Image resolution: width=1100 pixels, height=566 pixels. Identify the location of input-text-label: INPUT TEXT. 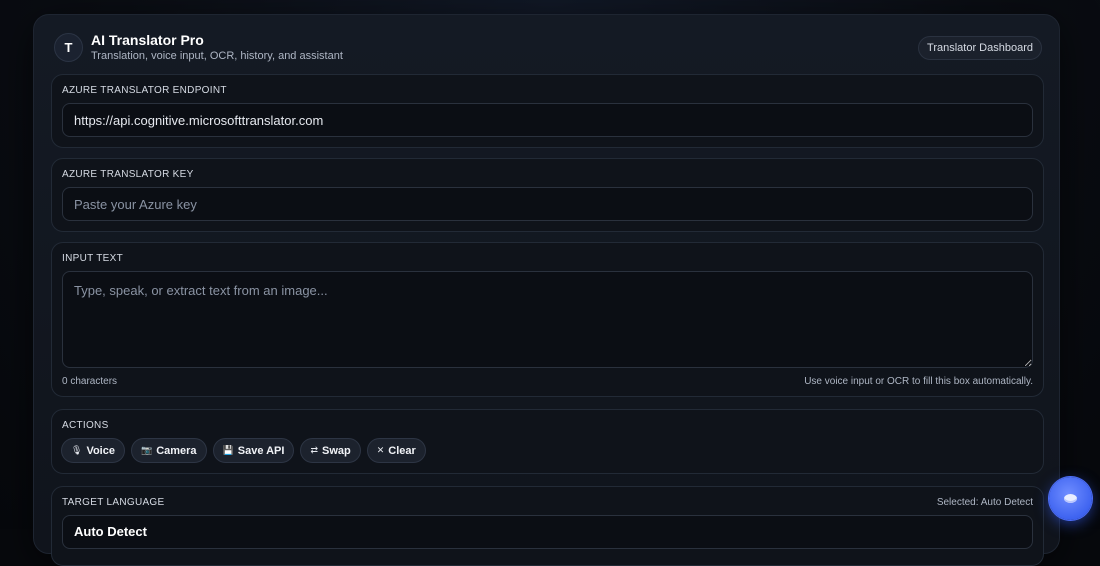
(92, 258).